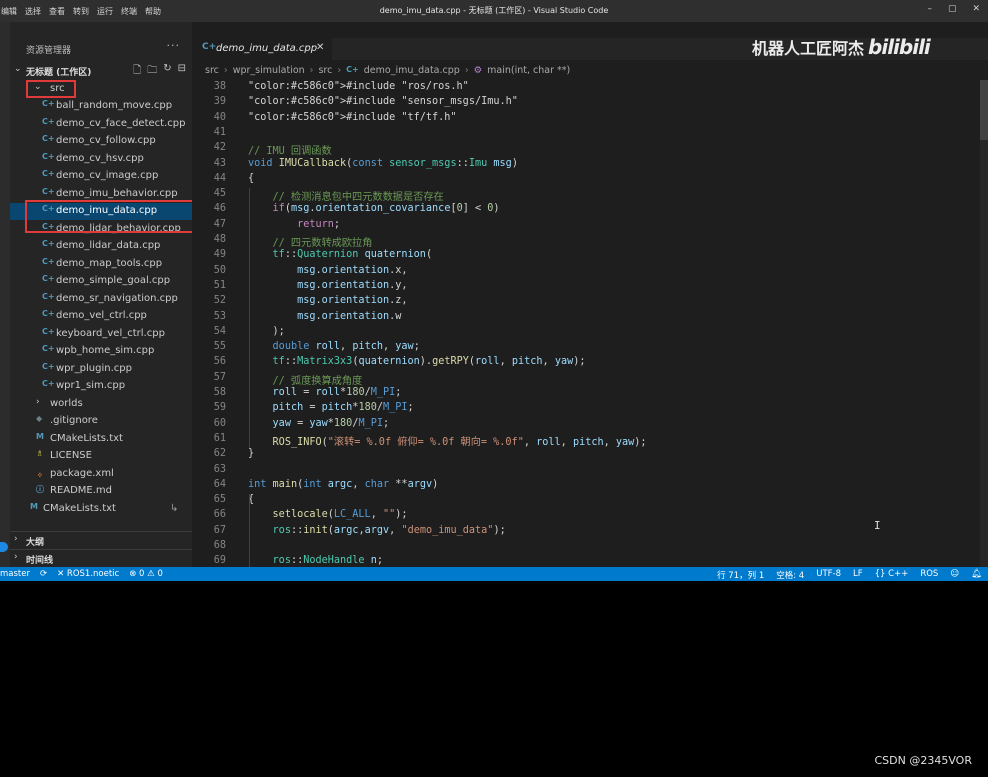 The width and height of the screenshot is (988, 777). What do you see at coordinates (412, 72) in the screenshot?
I see `breadcrumb-item: demo_imu_data.cpp` at bounding box center [412, 72].